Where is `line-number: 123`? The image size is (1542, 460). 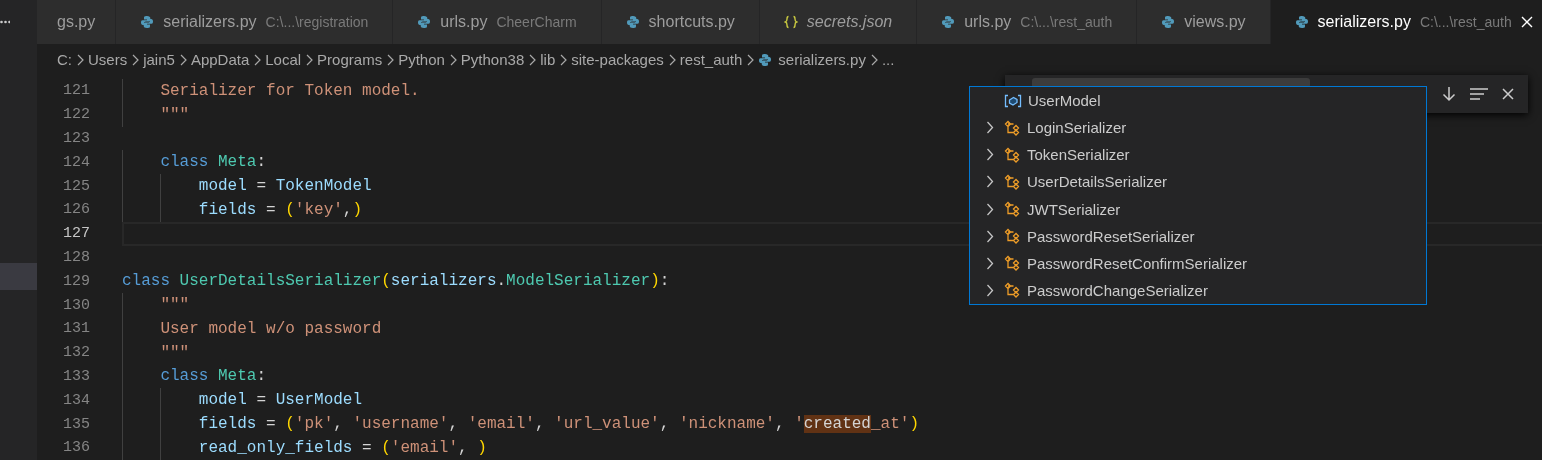 line-number: 123 is located at coordinates (76, 138).